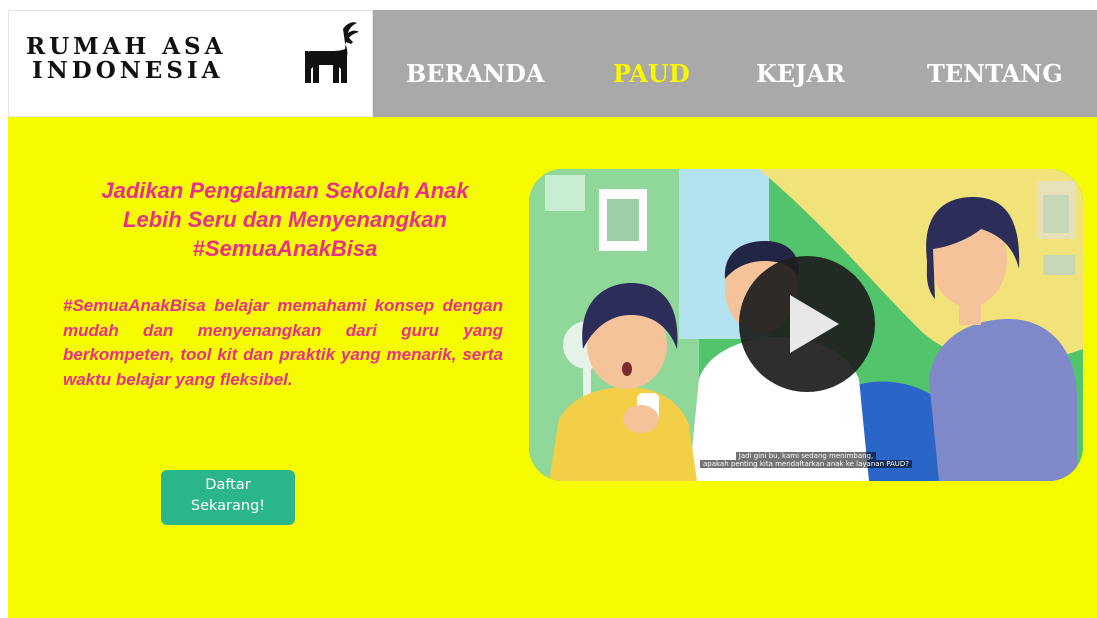  I want to click on play-button, so click(807, 324).